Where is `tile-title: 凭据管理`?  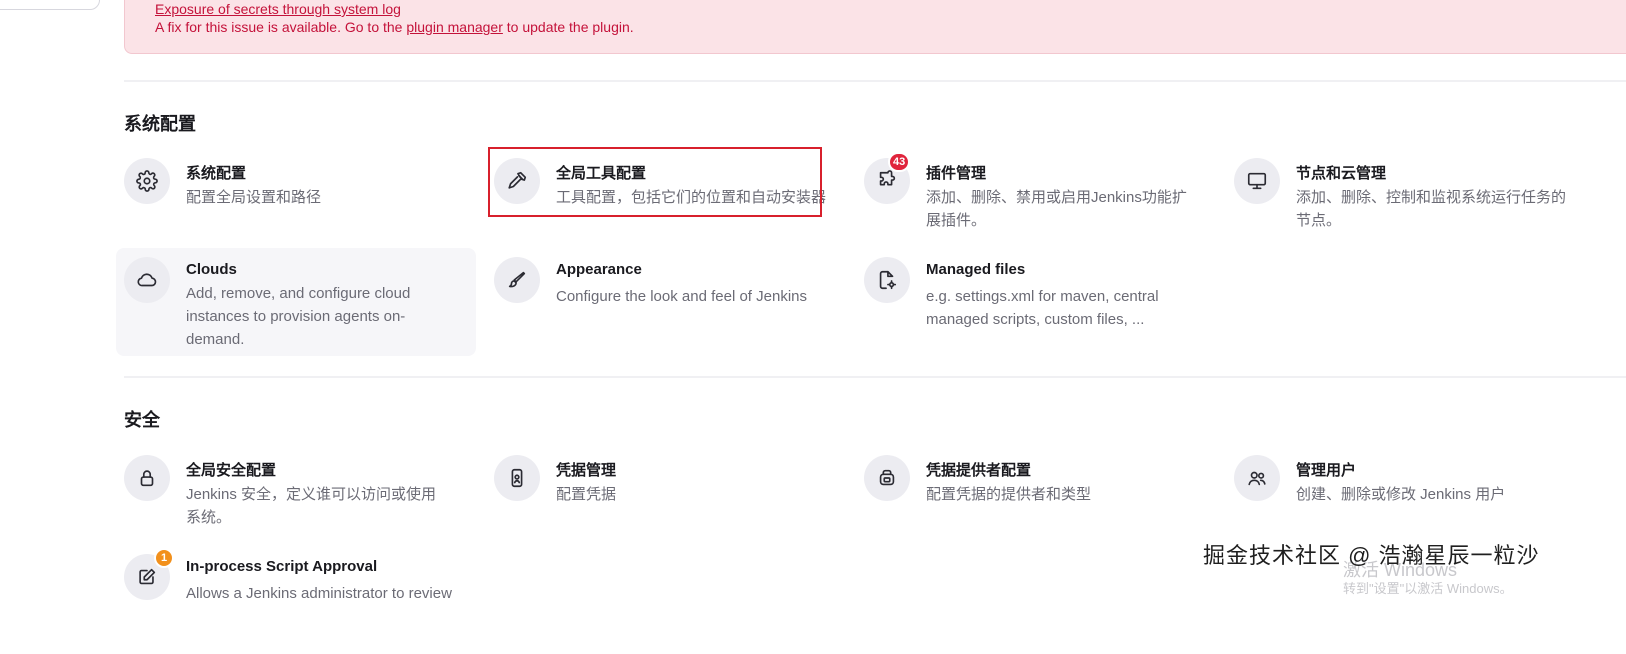 tile-title: 凭据管理 is located at coordinates (586, 470).